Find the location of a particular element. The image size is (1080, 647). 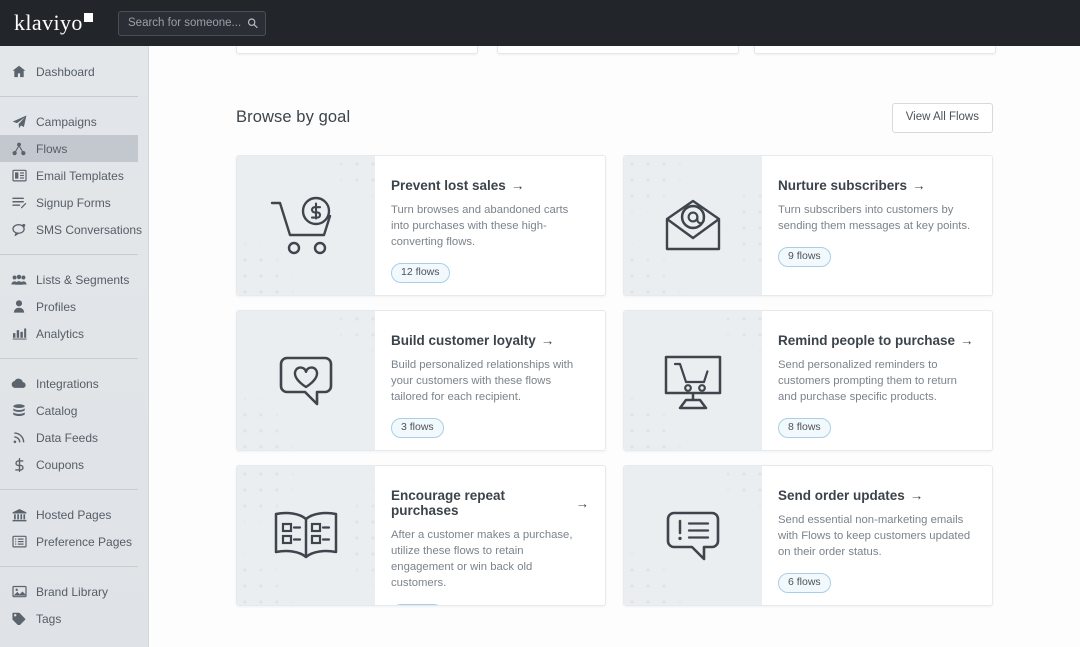

sidebar-label: Campaigns is located at coordinates (66, 121).